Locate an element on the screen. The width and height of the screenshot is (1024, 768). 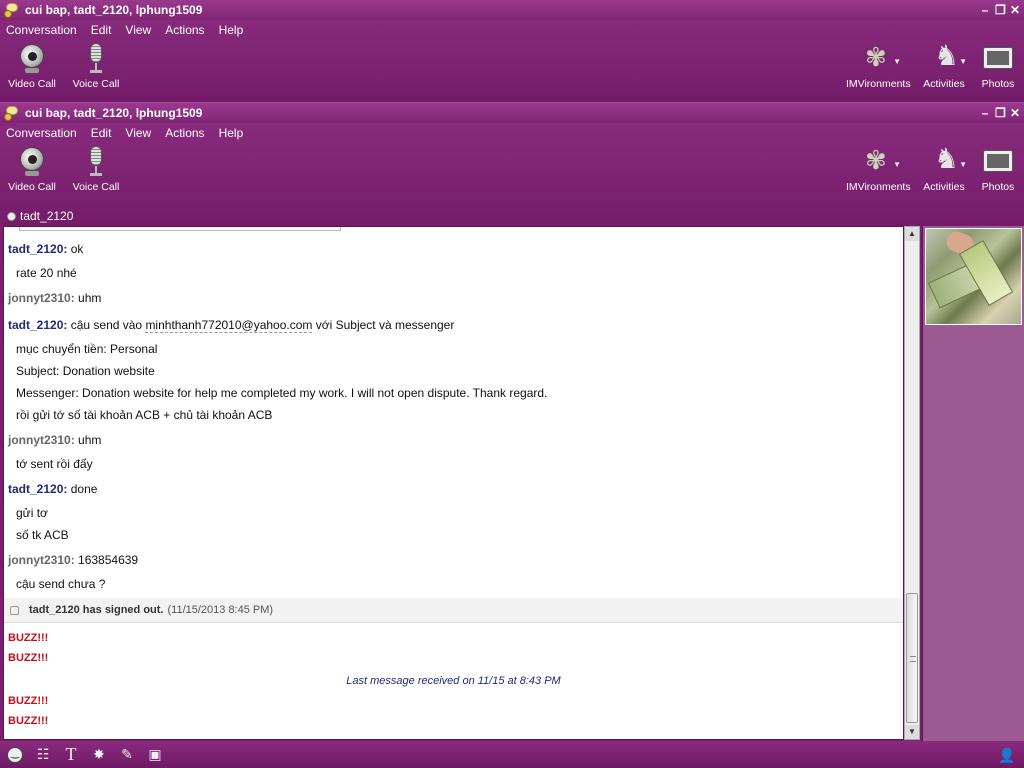
message-line: Subject: Donation website is located at coordinates (85, 371).